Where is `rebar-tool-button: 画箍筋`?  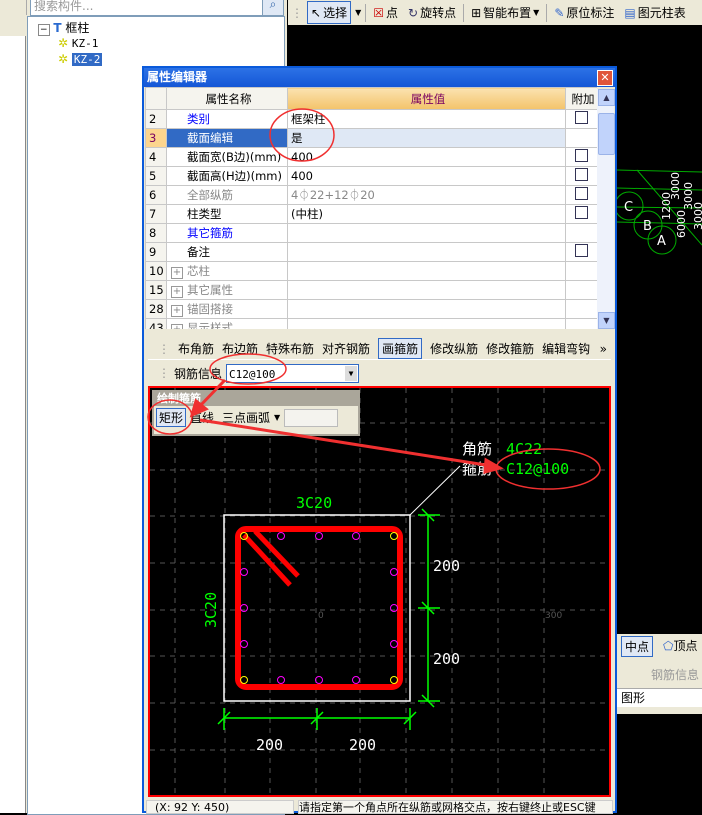
rebar-tool-button: 画箍筋 is located at coordinates (400, 348).